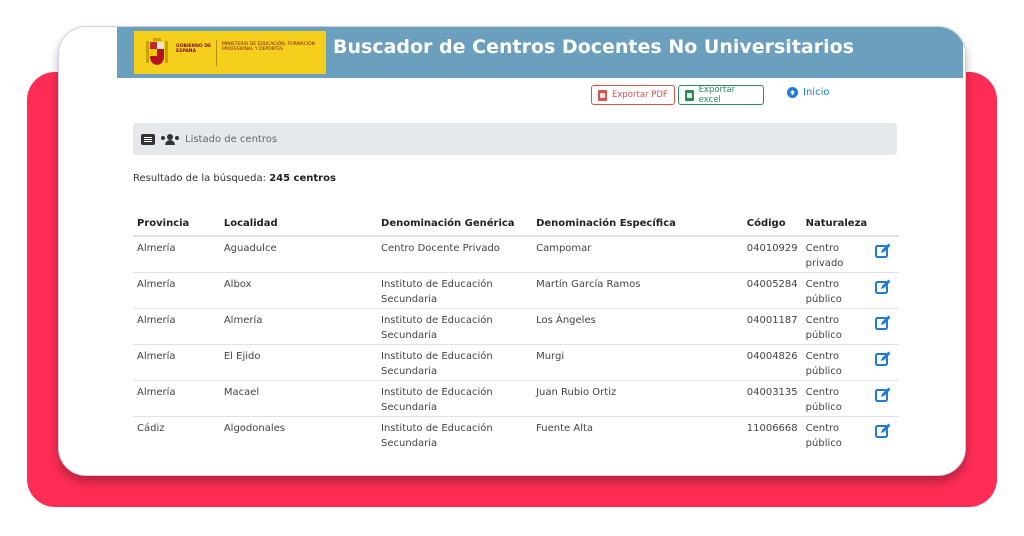 This screenshot has width=1024, height=536. What do you see at coordinates (689, 95) in the screenshot?
I see `excel-file-icon` at bounding box center [689, 95].